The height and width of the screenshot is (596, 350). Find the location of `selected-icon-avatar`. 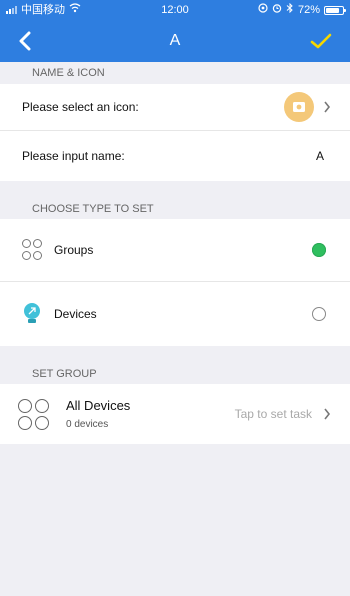

selected-icon-avatar is located at coordinates (299, 107).